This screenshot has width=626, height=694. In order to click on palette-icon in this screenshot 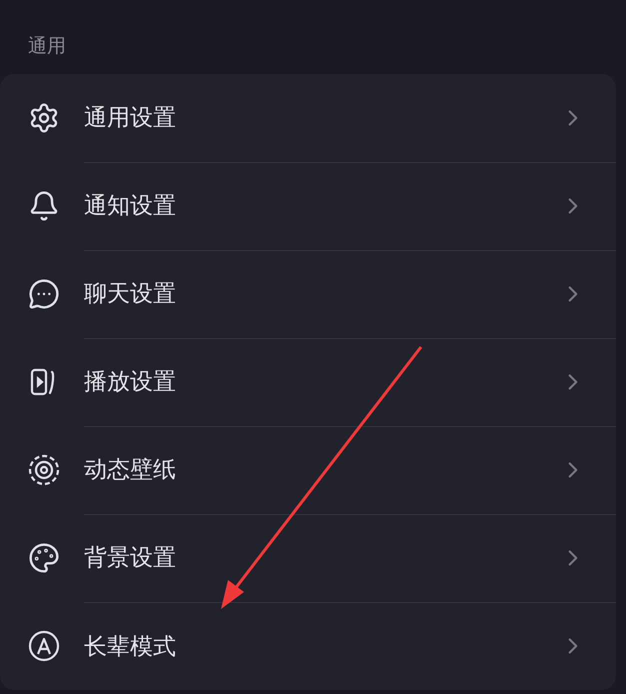, I will do `click(44, 558)`.